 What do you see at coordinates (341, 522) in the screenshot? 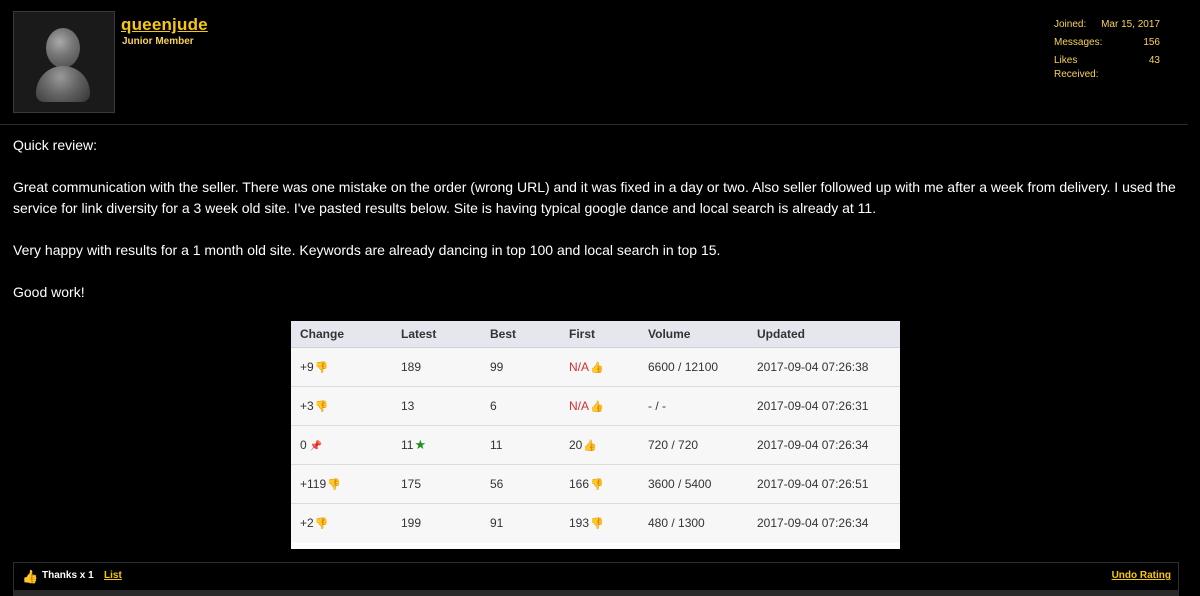
I see `cell-change: +2👎` at bounding box center [341, 522].